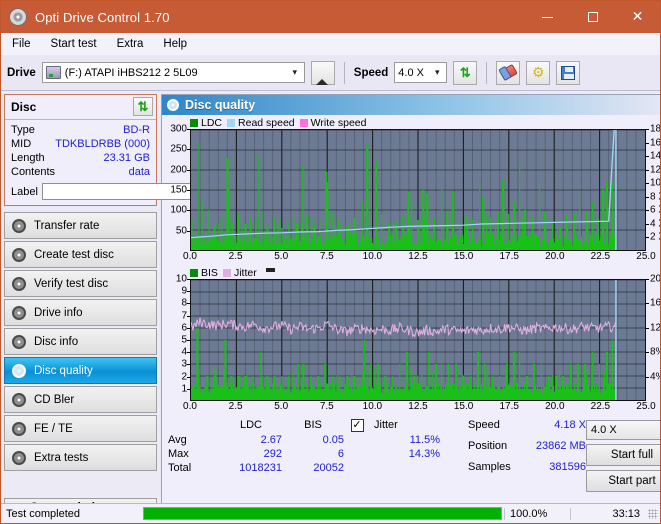  What do you see at coordinates (646, 256) in the screenshot?
I see `axis-tick-label: 25.0` at bounding box center [646, 256].